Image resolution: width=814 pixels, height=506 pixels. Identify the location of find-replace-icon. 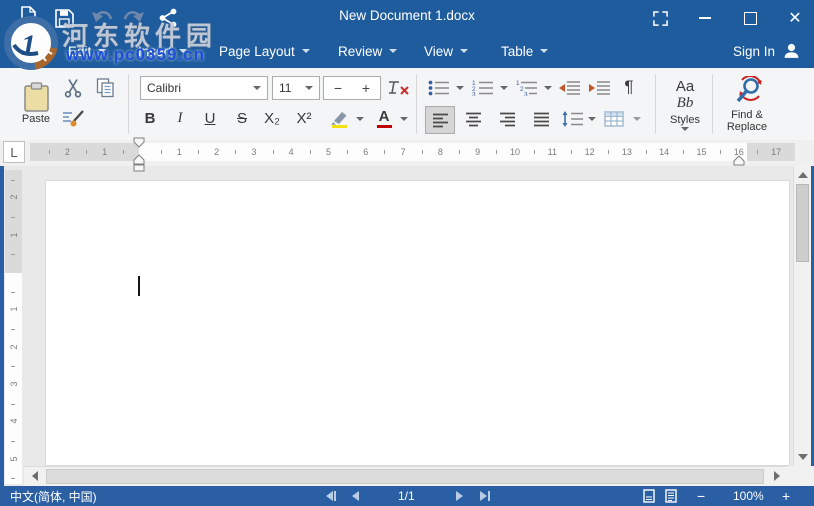
(747, 91).